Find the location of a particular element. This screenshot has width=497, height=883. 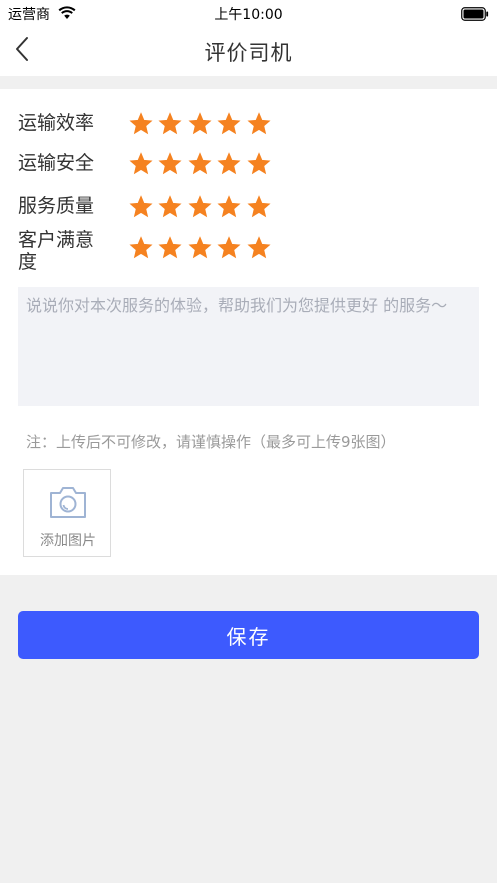

rating-label: 客户满意度 is located at coordinates (56, 251).